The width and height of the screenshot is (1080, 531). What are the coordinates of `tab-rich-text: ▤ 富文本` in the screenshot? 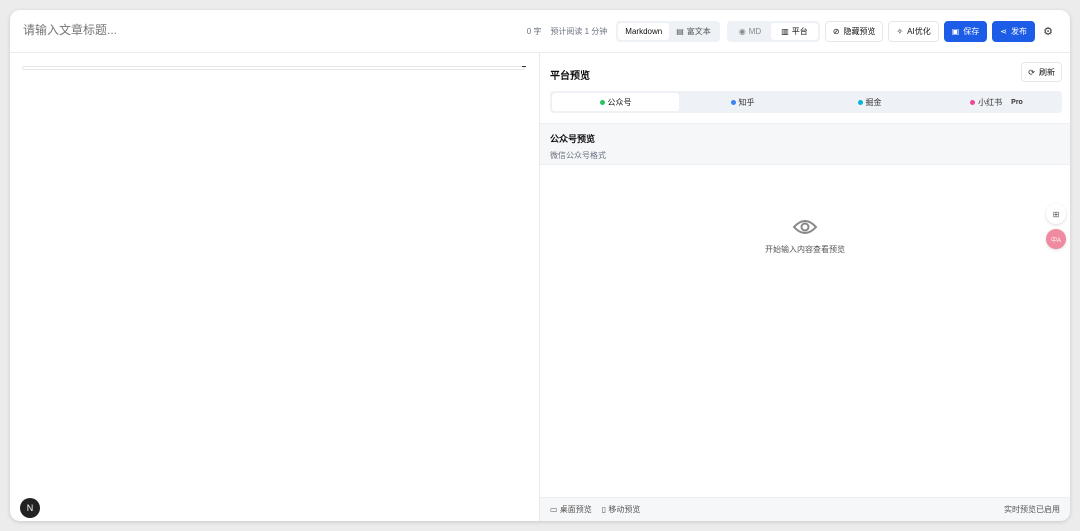 It's located at (693, 31).